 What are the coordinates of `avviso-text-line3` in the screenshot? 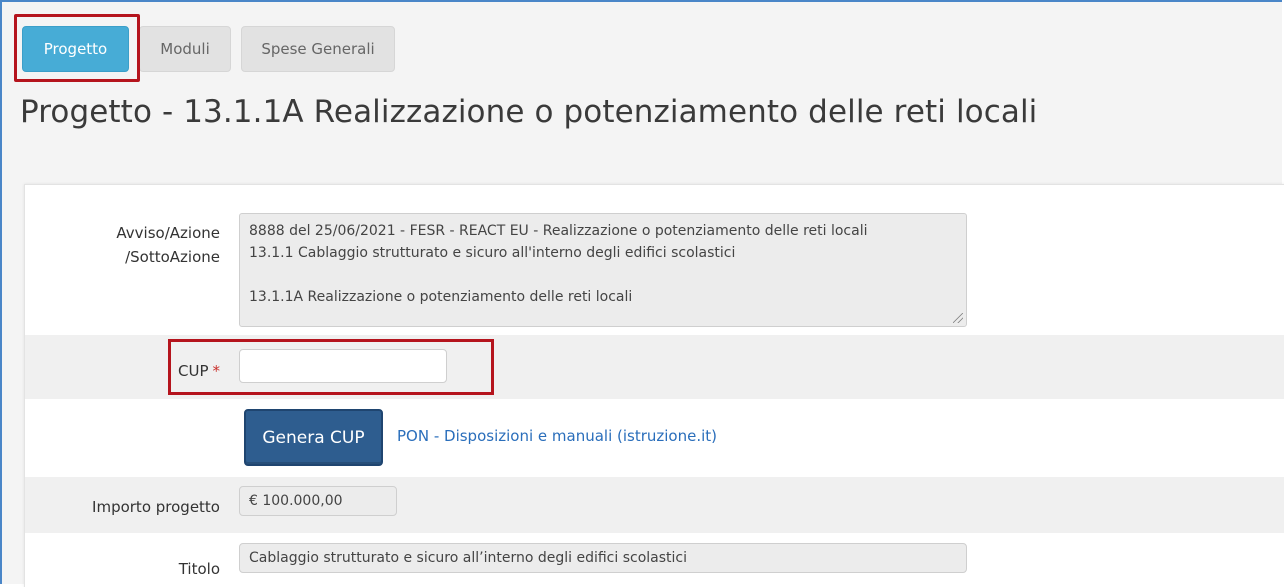 It's located at (603, 275).